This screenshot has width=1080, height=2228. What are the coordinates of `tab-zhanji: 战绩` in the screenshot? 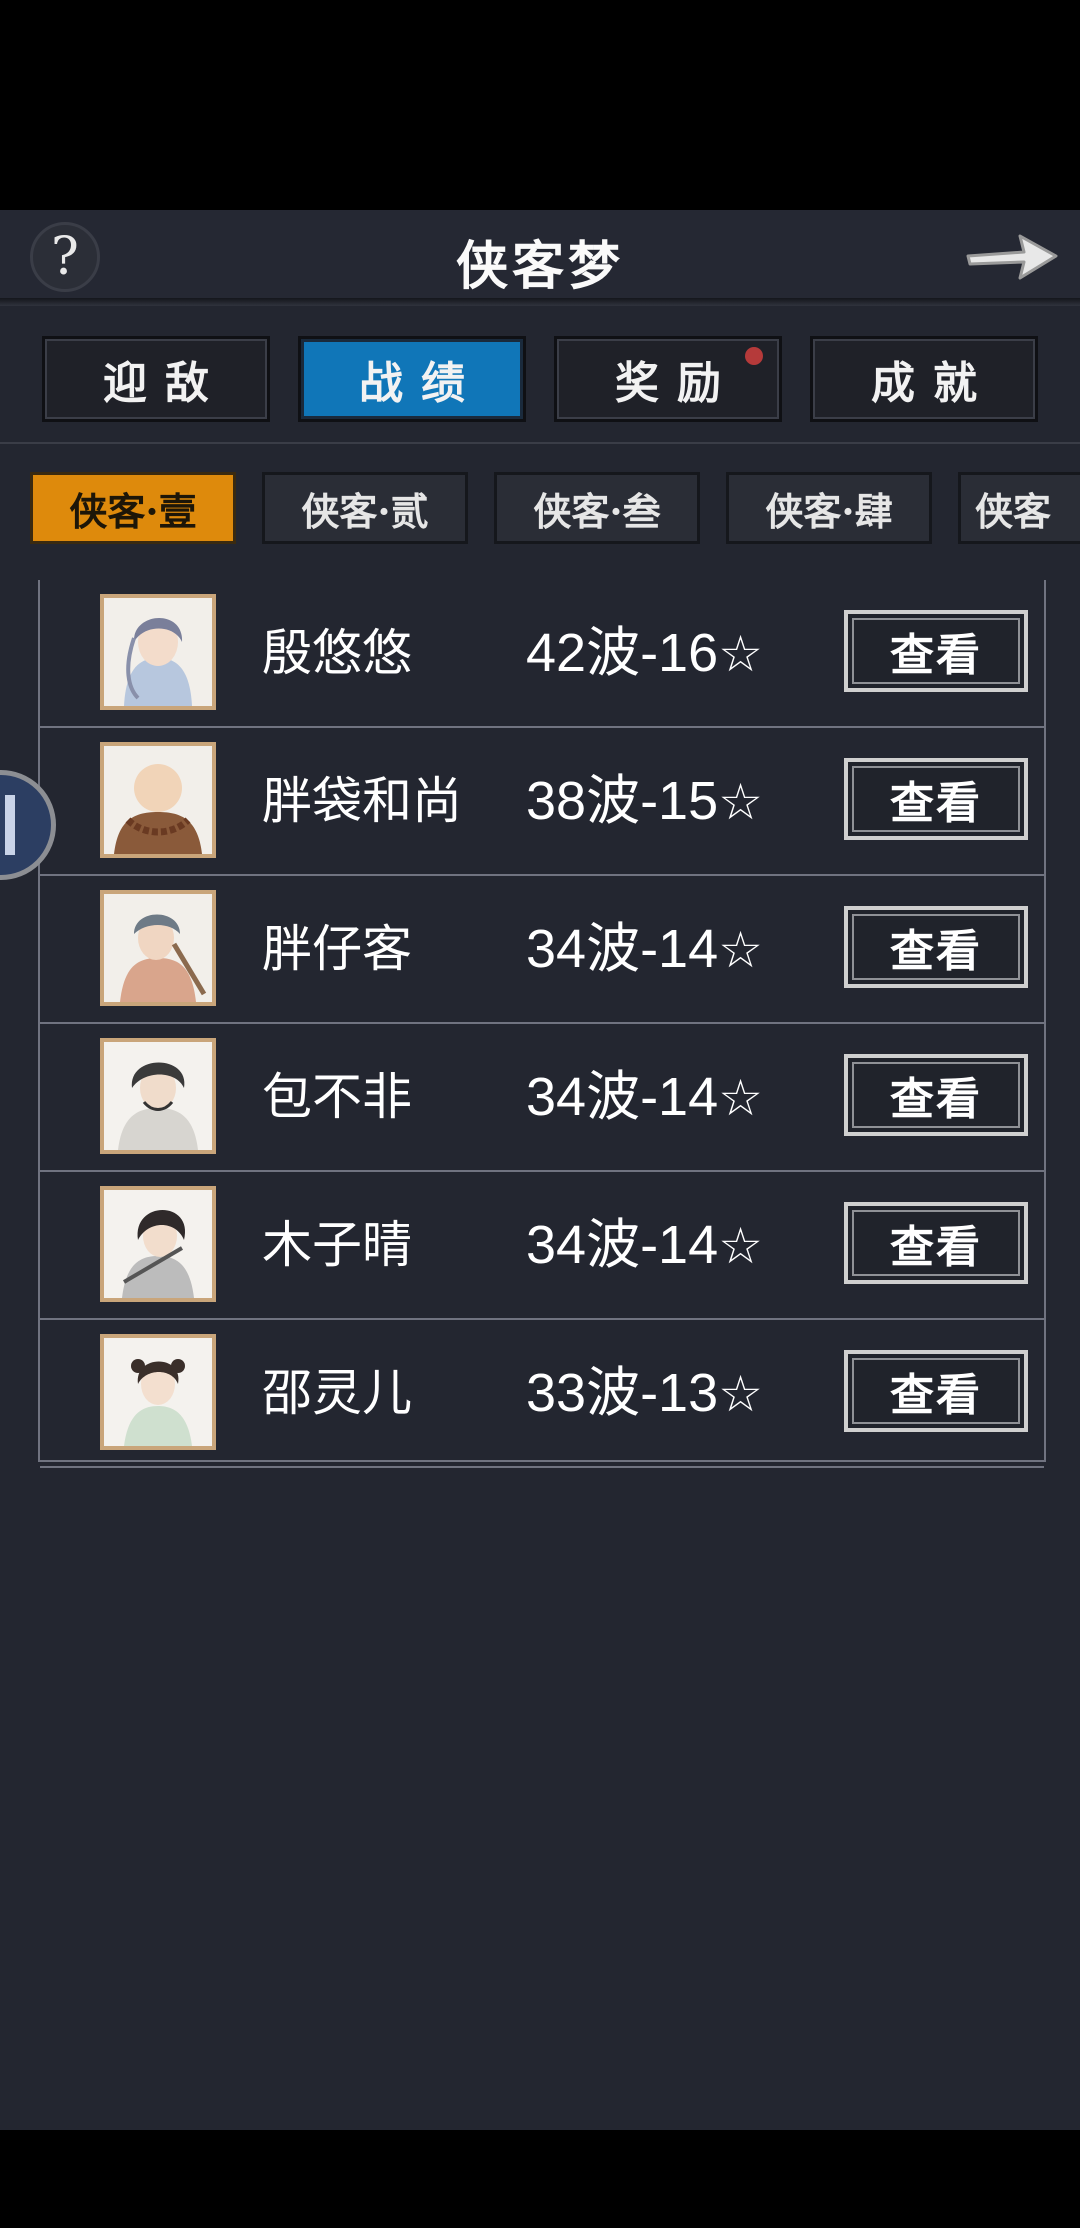 It's located at (412, 379).